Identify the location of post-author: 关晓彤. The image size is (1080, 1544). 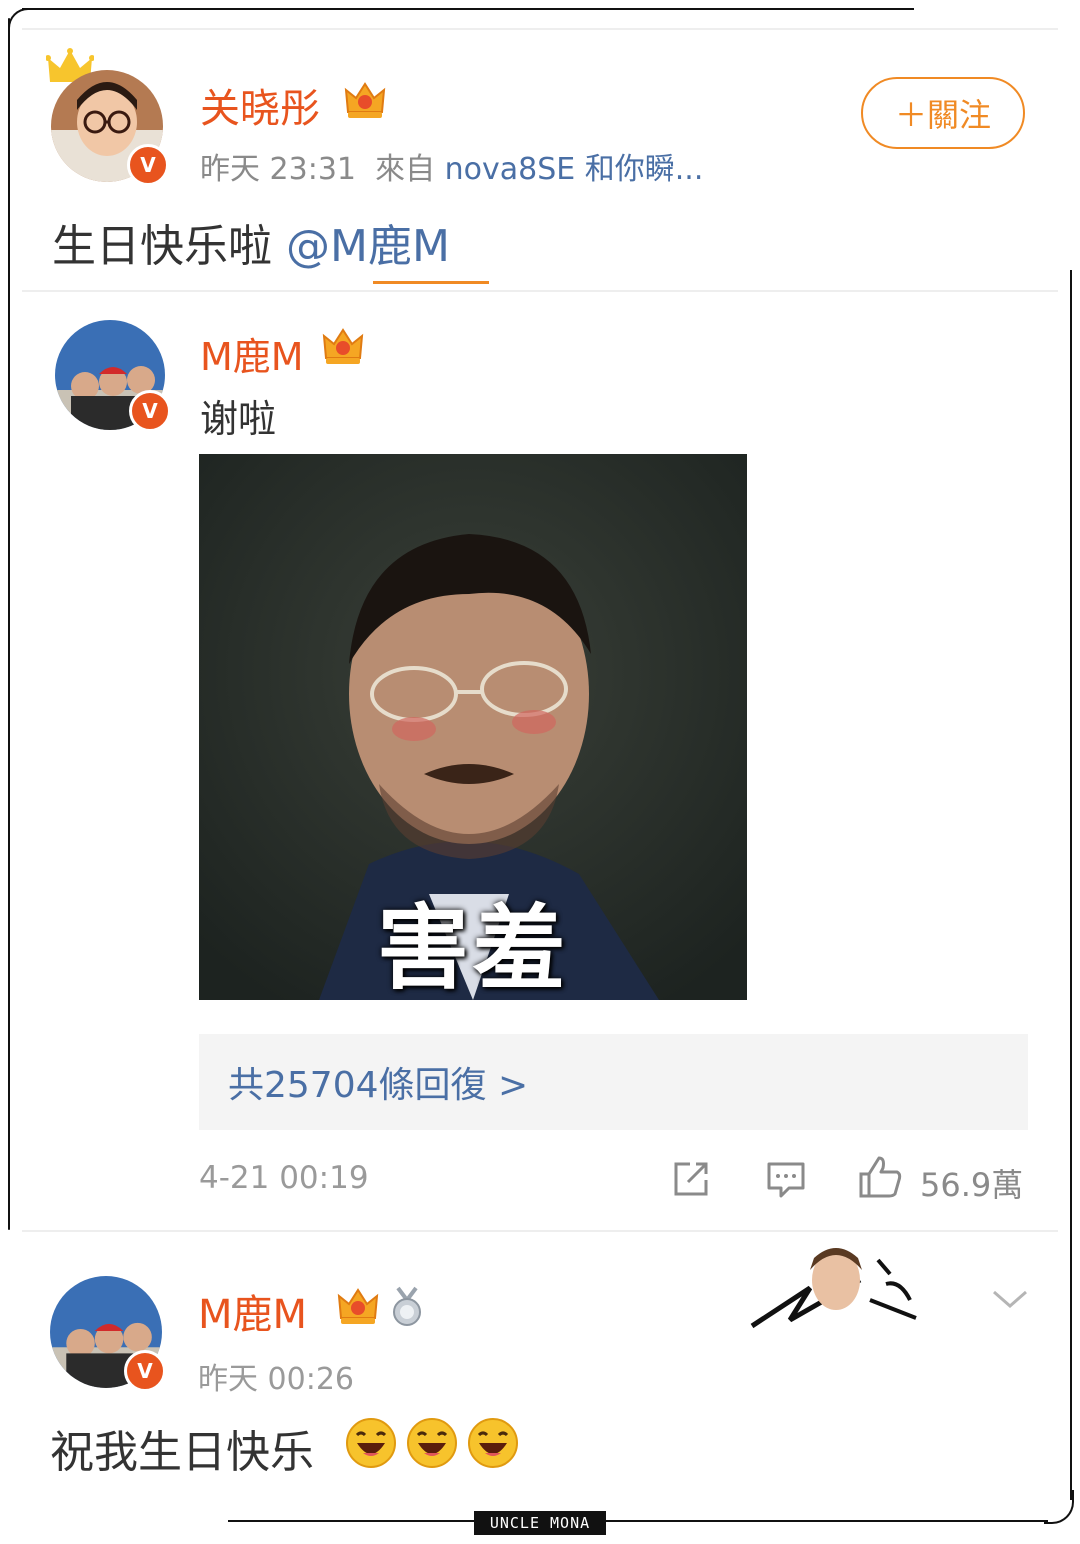
(260, 105).